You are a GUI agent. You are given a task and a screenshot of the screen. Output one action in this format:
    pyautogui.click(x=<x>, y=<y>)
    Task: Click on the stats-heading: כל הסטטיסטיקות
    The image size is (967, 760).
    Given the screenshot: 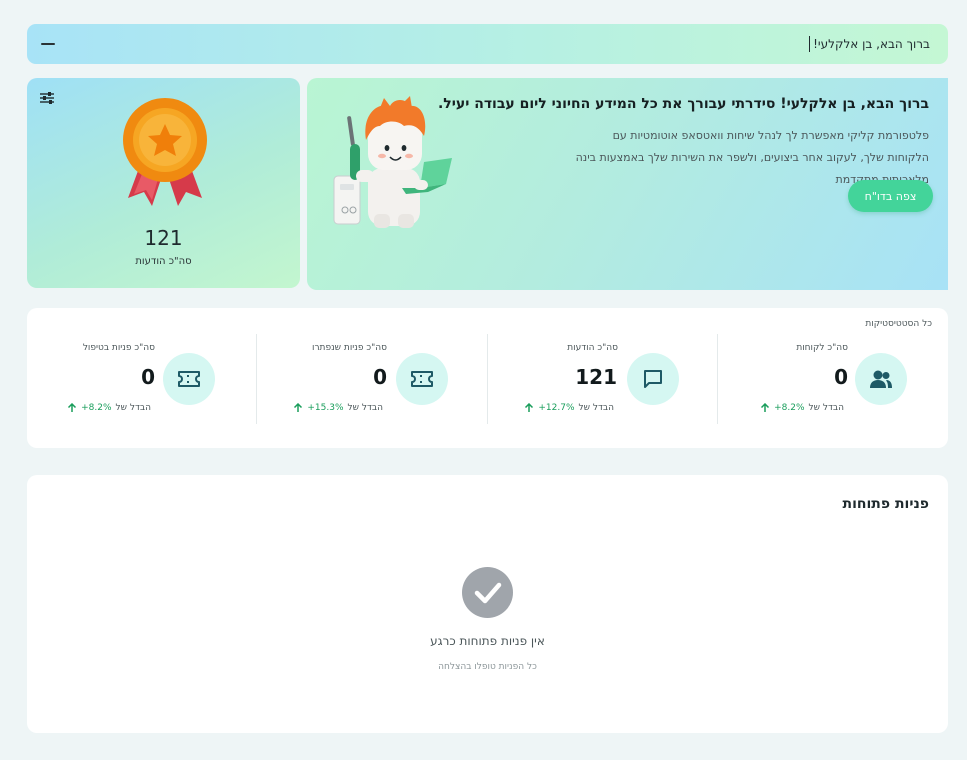 What is the action you would take?
    pyautogui.click(x=898, y=324)
    